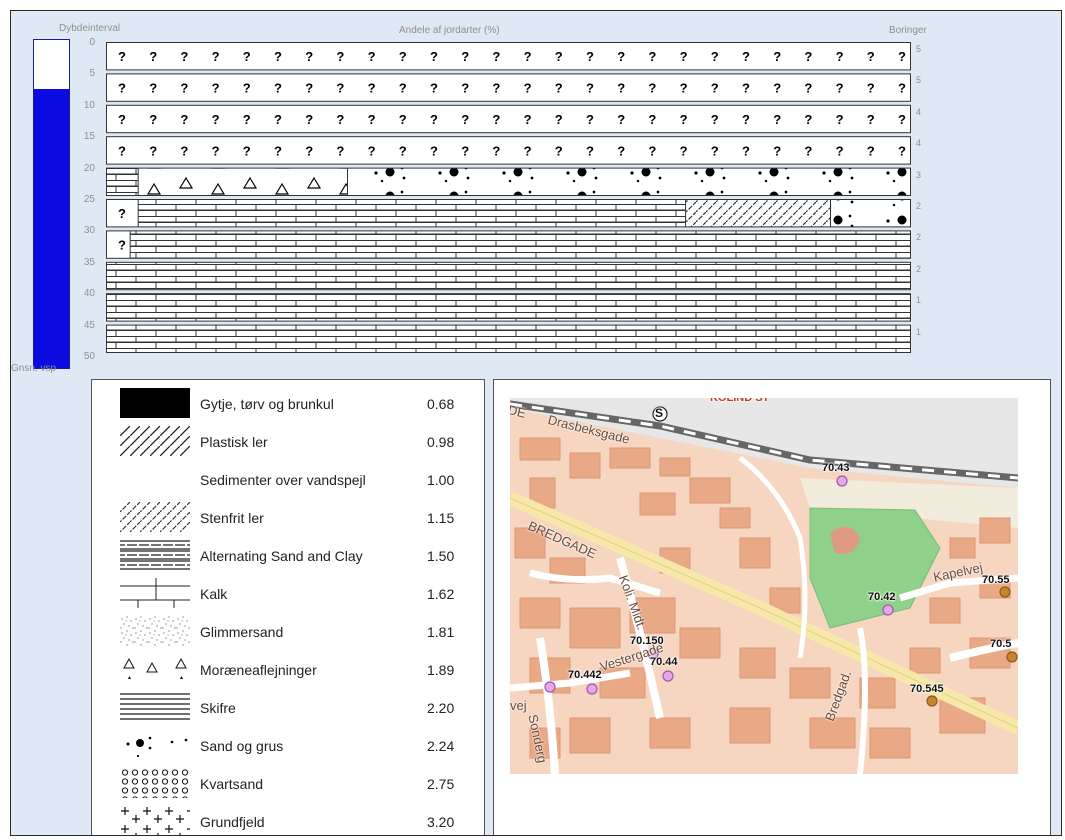 The width and height of the screenshot is (1065, 840). What do you see at coordinates (155, 783) in the screenshot?
I see `kvarts-pattern-swatch` at bounding box center [155, 783].